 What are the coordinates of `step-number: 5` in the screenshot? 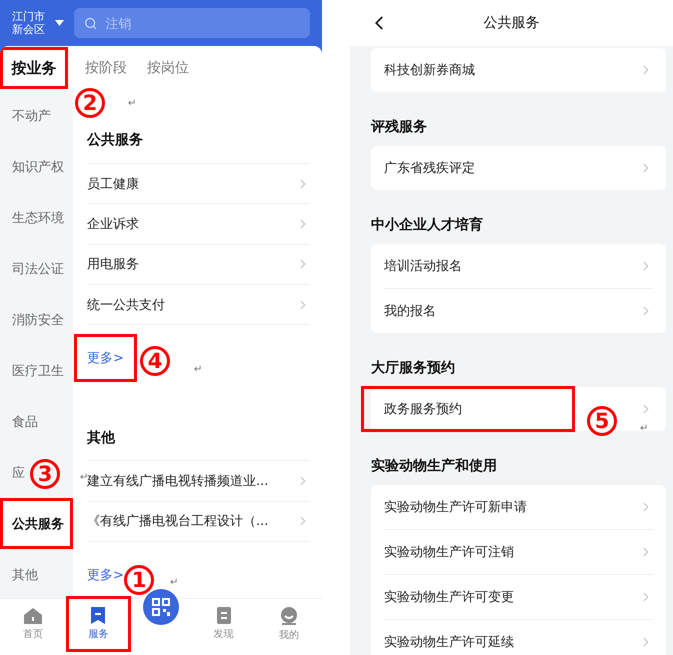 It's located at (602, 421).